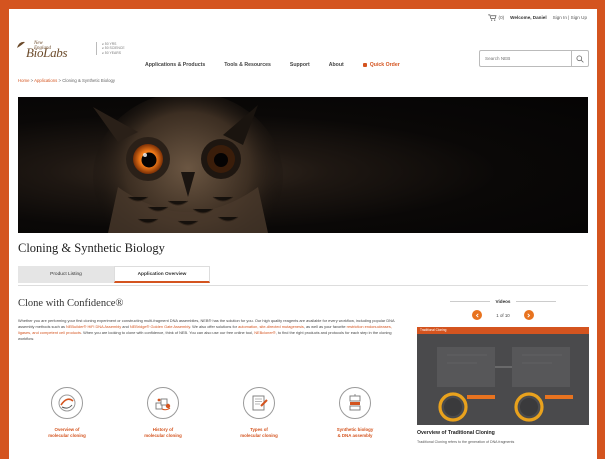 The image size is (605, 459). Describe the element at coordinates (303, 285) in the screenshot. I see `tab-divider` at that location.